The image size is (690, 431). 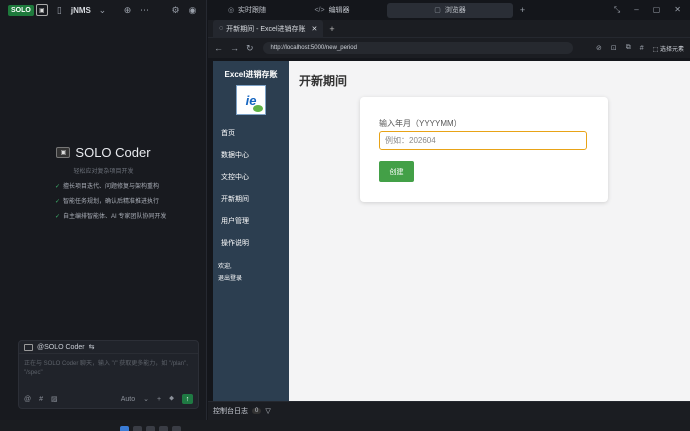 I want to click on close-icon: ✕, so click(x=677, y=10).